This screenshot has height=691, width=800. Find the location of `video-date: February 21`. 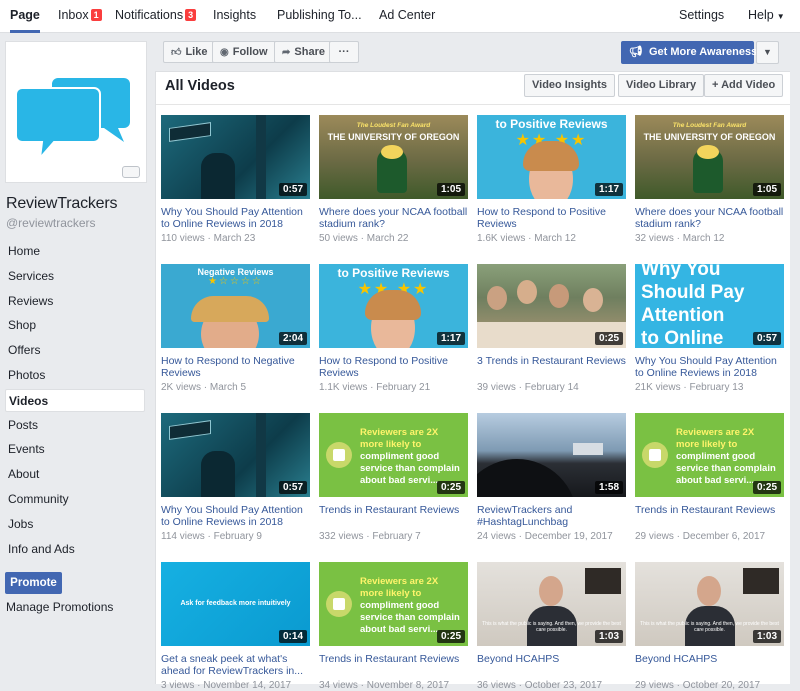

video-date: February 21 is located at coordinates (403, 387).